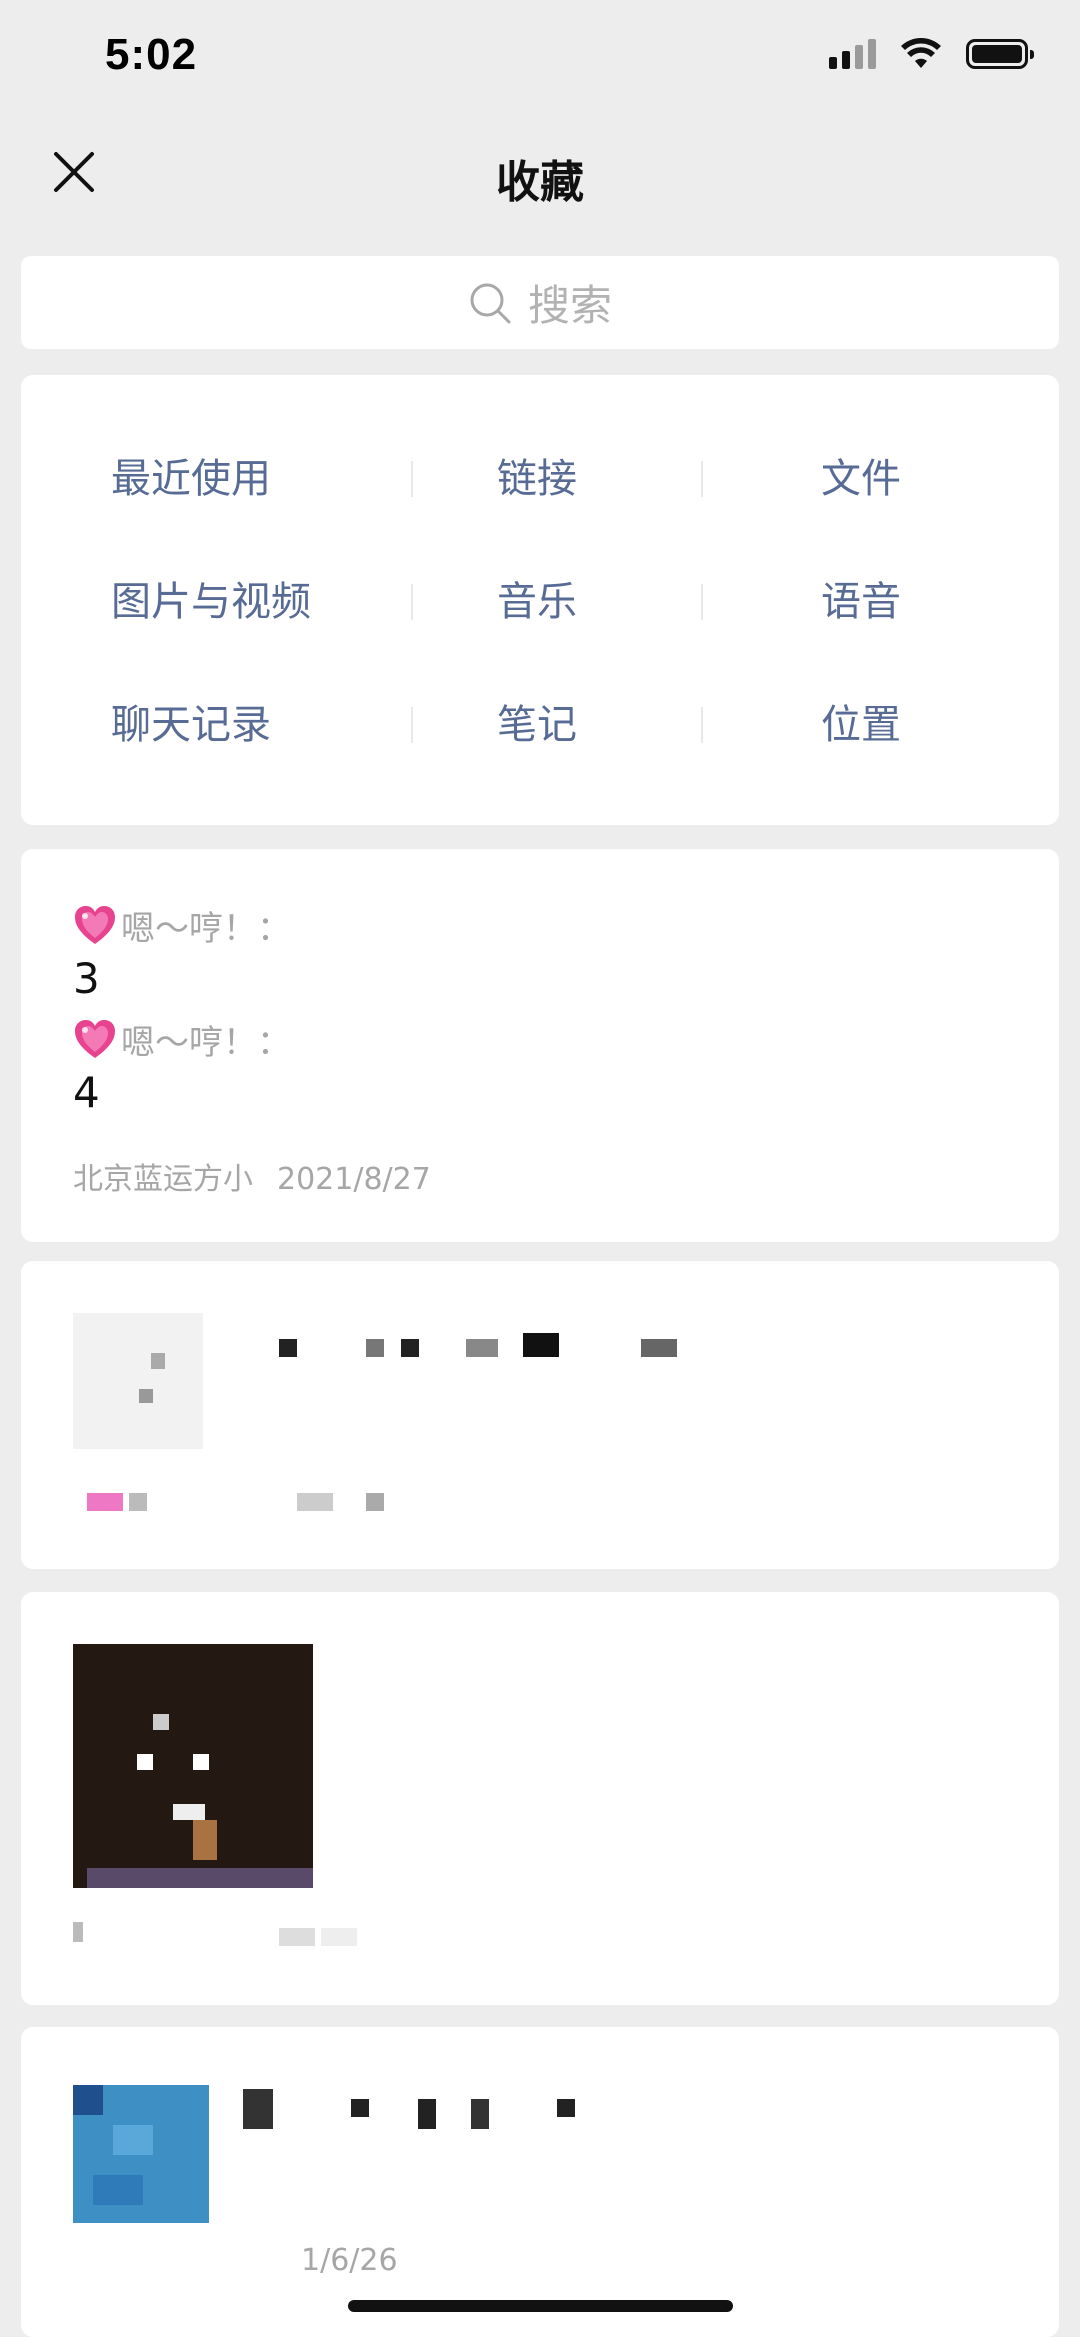 Image resolution: width=1080 pixels, height=2337 pixels. Describe the element at coordinates (861, 479) in the screenshot. I see `category-files: 文件` at that location.